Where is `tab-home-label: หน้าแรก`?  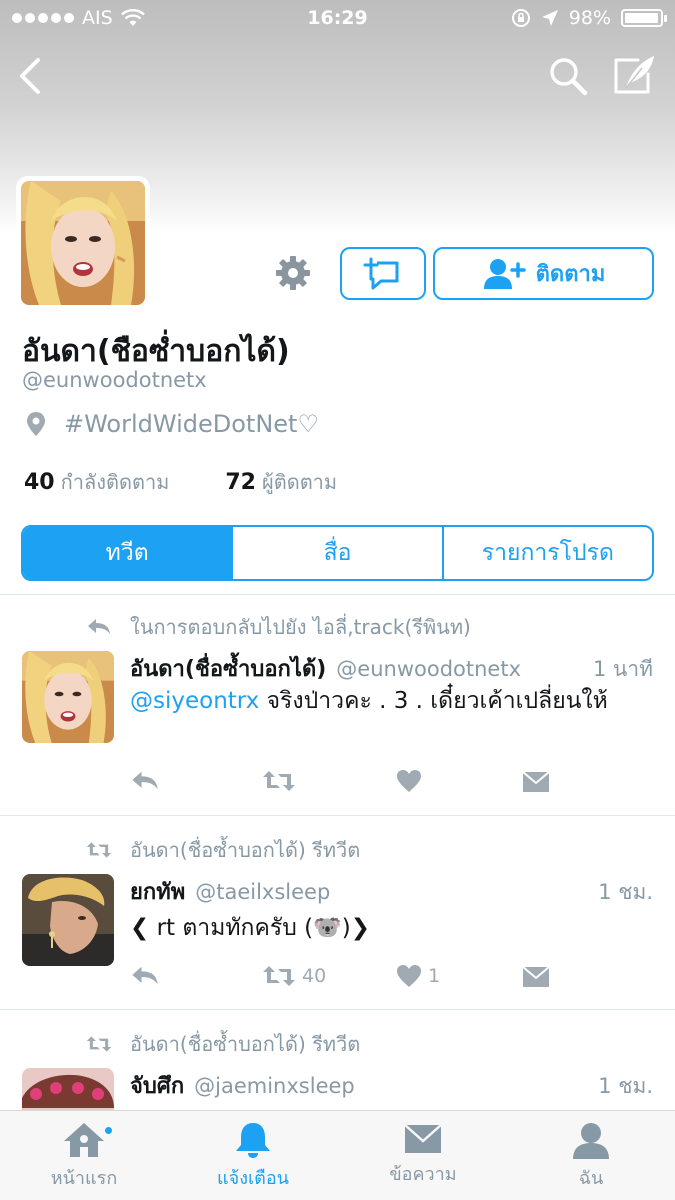
tab-home-label: หน้าแรก is located at coordinates (84, 1178).